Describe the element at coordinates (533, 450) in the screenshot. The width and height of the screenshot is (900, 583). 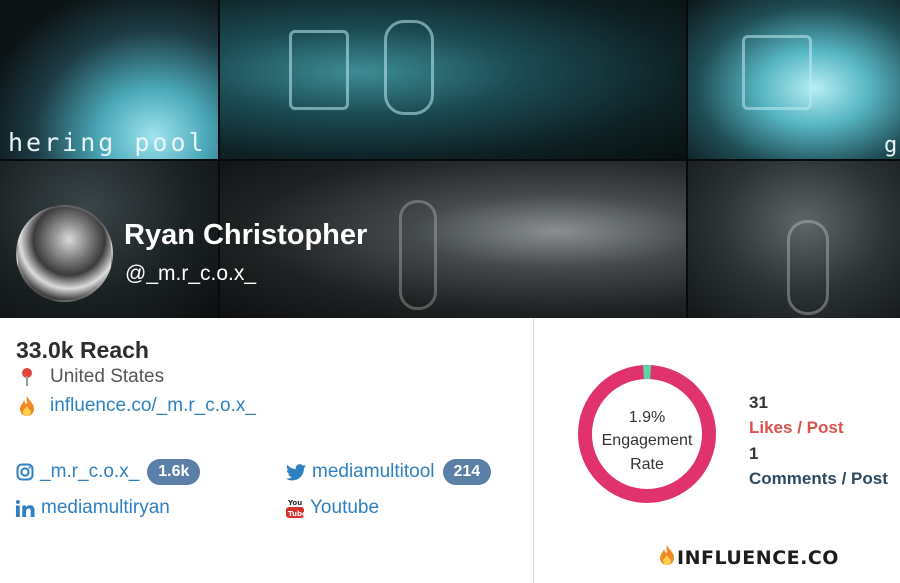
I see `section-divider` at that location.